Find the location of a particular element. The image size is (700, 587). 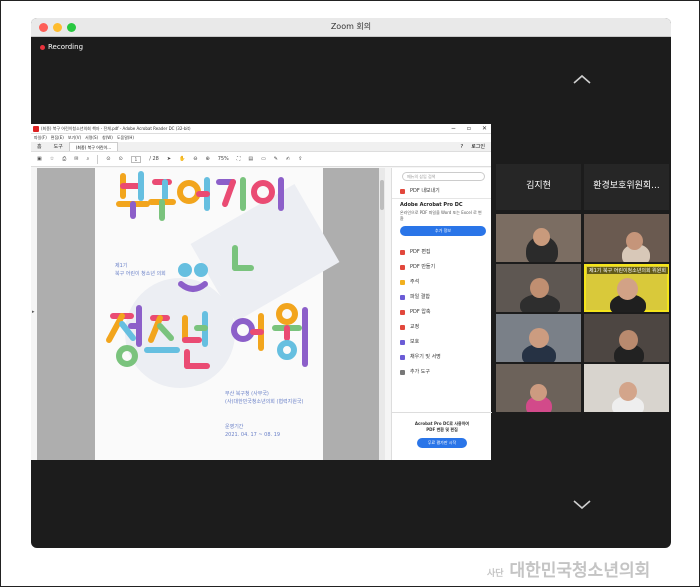

edit-pdf-icon is located at coordinates (402, 252).